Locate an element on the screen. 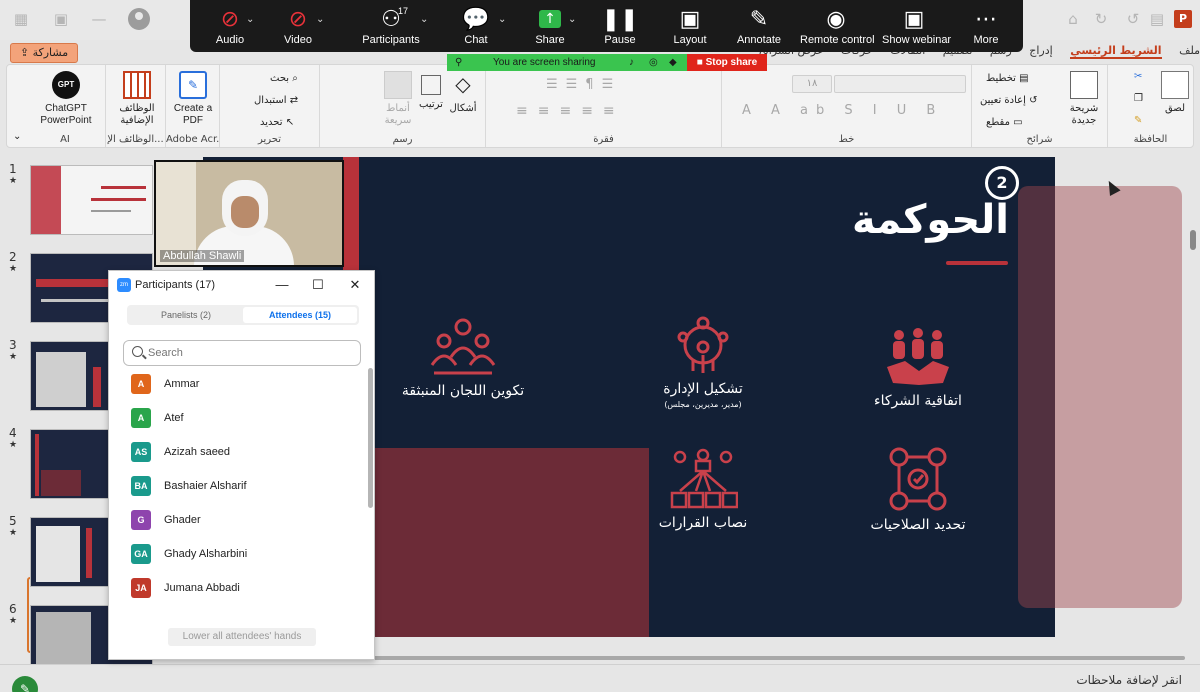 The width and height of the screenshot is (1200, 692). layout-button: ▤ تخطيط is located at coordinates (1007, 78).